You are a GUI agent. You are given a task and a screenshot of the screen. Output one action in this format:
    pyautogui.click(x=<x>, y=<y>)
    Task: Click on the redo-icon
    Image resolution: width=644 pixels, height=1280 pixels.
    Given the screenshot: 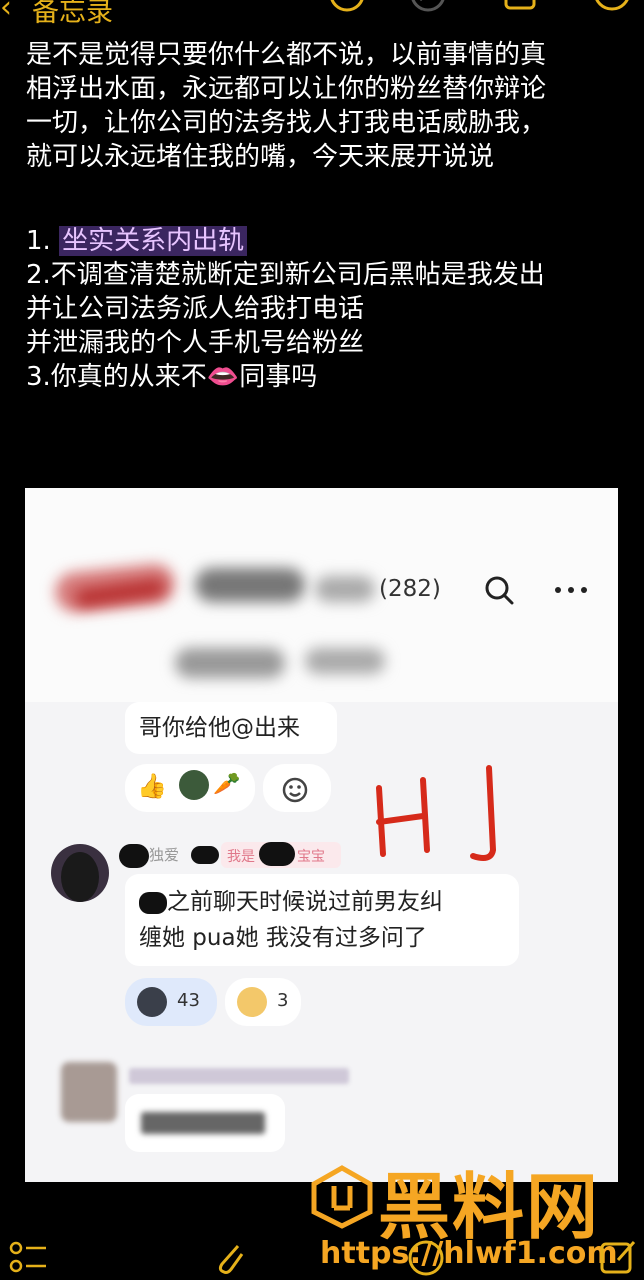 What is the action you would take?
    pyautogui.click(x=428, y=11)
    